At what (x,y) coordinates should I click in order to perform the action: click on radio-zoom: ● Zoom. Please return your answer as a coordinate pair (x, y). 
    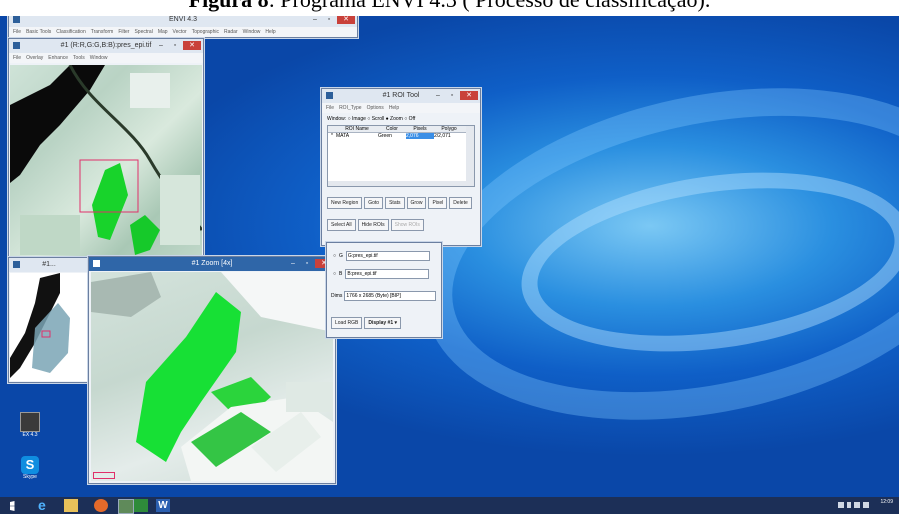
    Looking at the image, I should click on (394, 119).